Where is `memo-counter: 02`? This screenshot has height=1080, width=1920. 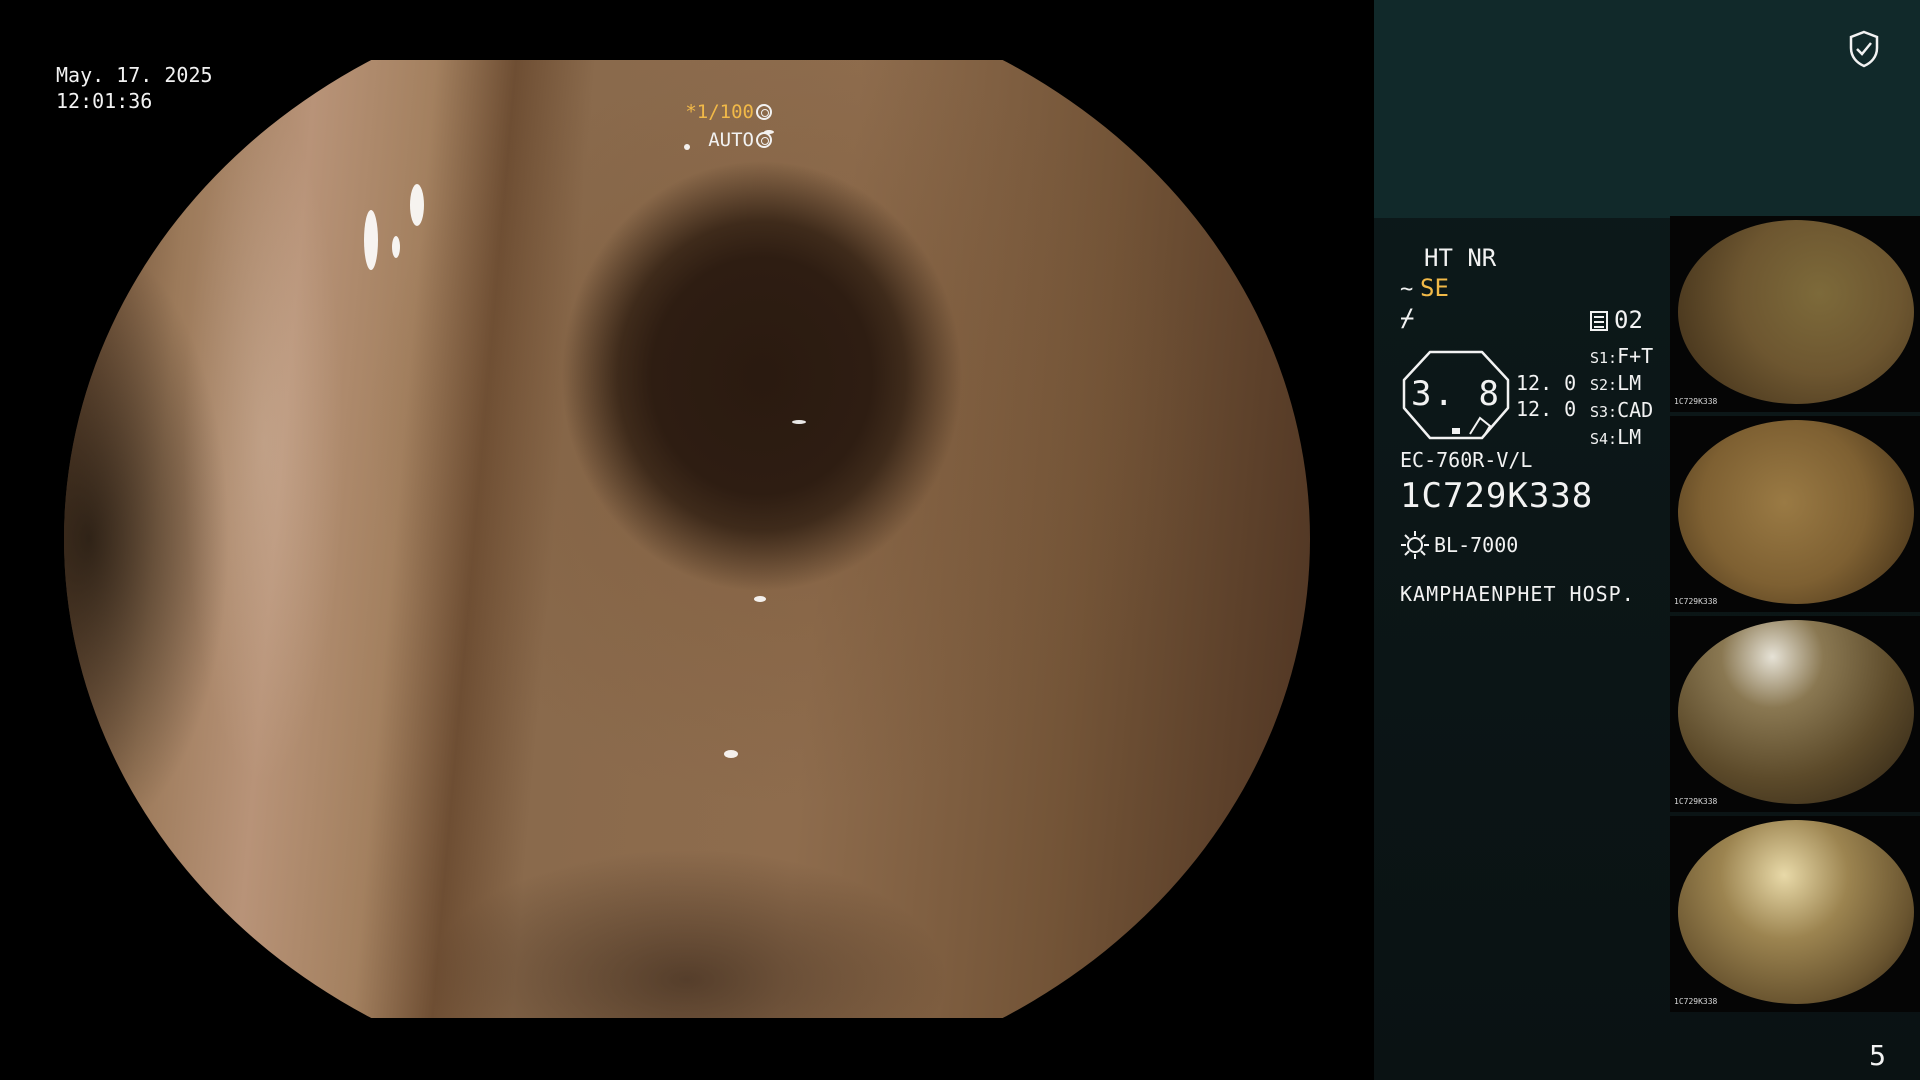 memo-counter: 02 is located at coordinates (1616, 320).